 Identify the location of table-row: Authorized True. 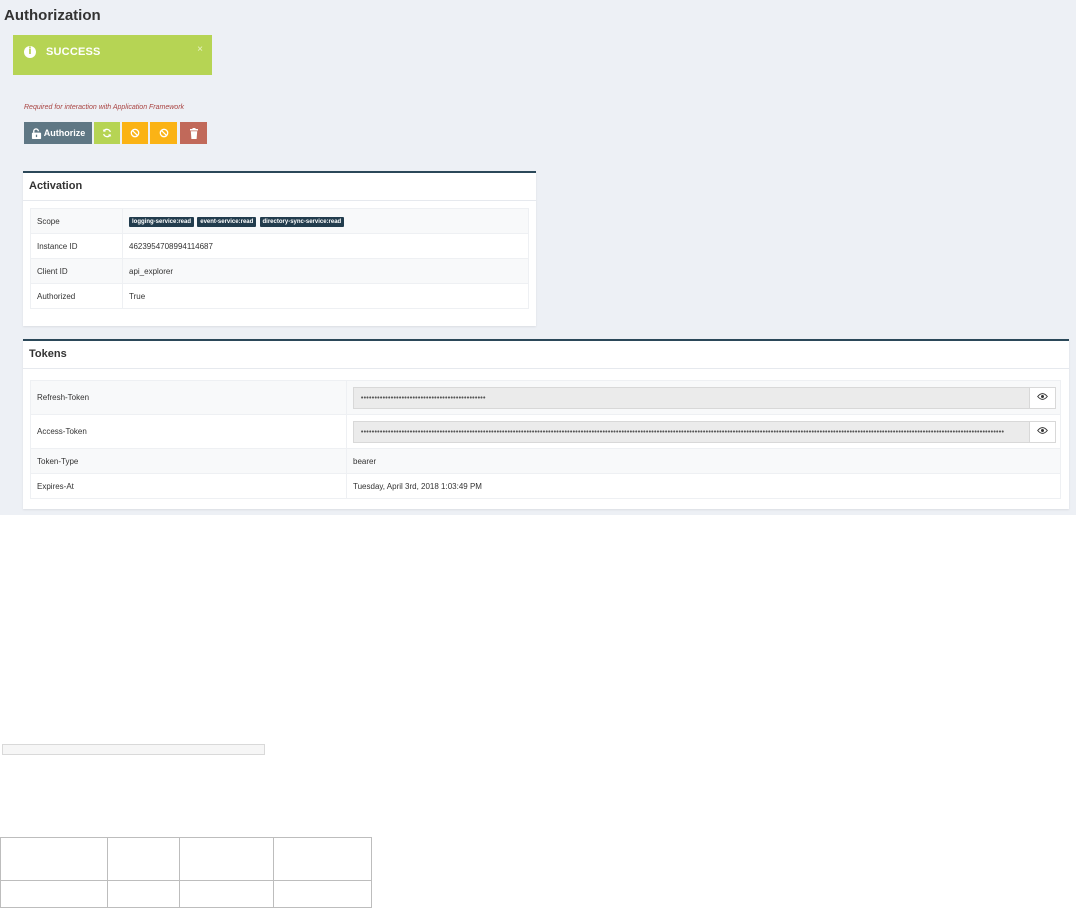
(279, 296).